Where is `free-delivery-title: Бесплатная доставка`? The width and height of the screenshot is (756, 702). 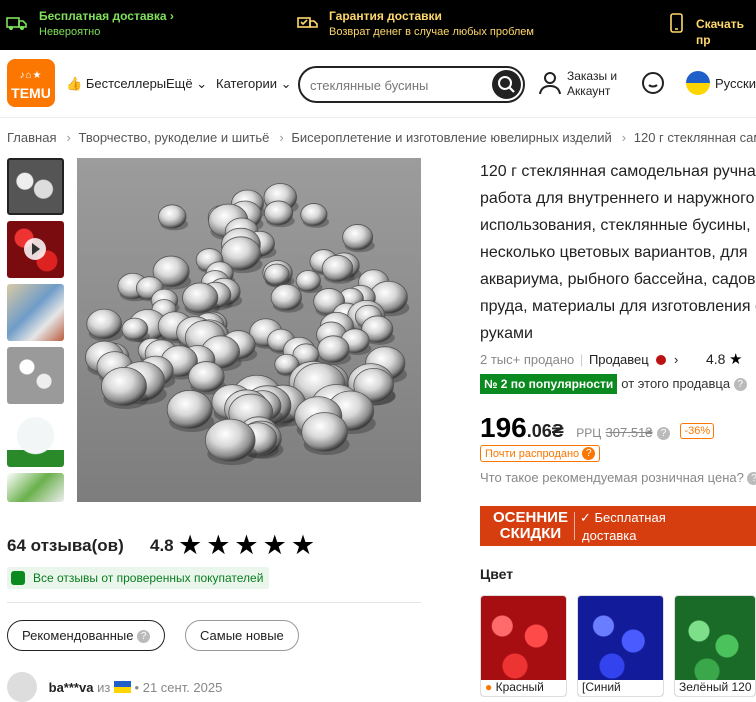
free-delivery-title: Бесплатная доставка is located at coordinates (103, 16).